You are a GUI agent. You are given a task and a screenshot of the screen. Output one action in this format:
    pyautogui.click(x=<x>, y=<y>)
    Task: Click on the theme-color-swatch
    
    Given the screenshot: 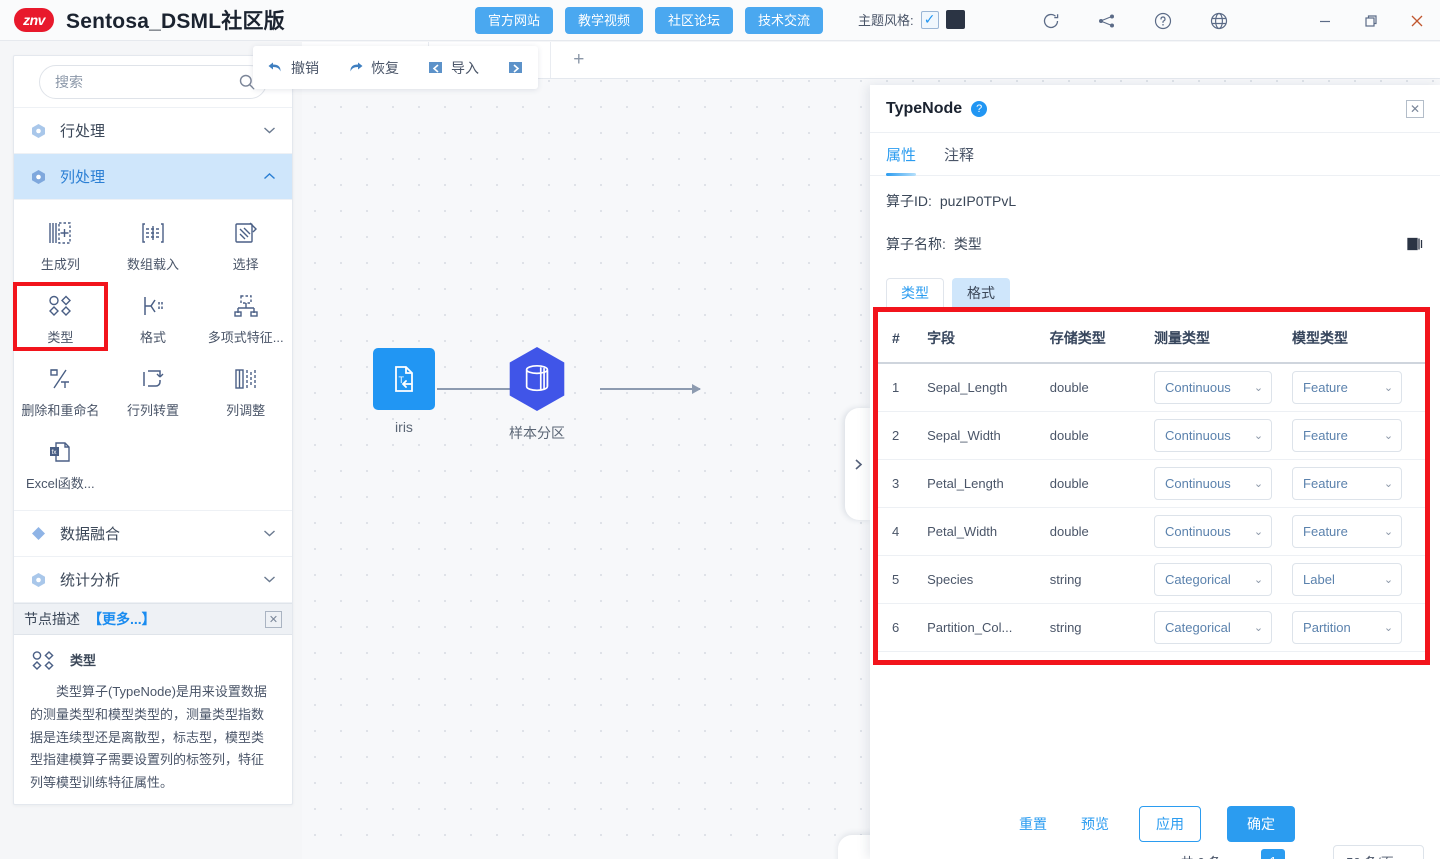 What is the action you would take?
    pyautogui.click(x=955, y=19)
    